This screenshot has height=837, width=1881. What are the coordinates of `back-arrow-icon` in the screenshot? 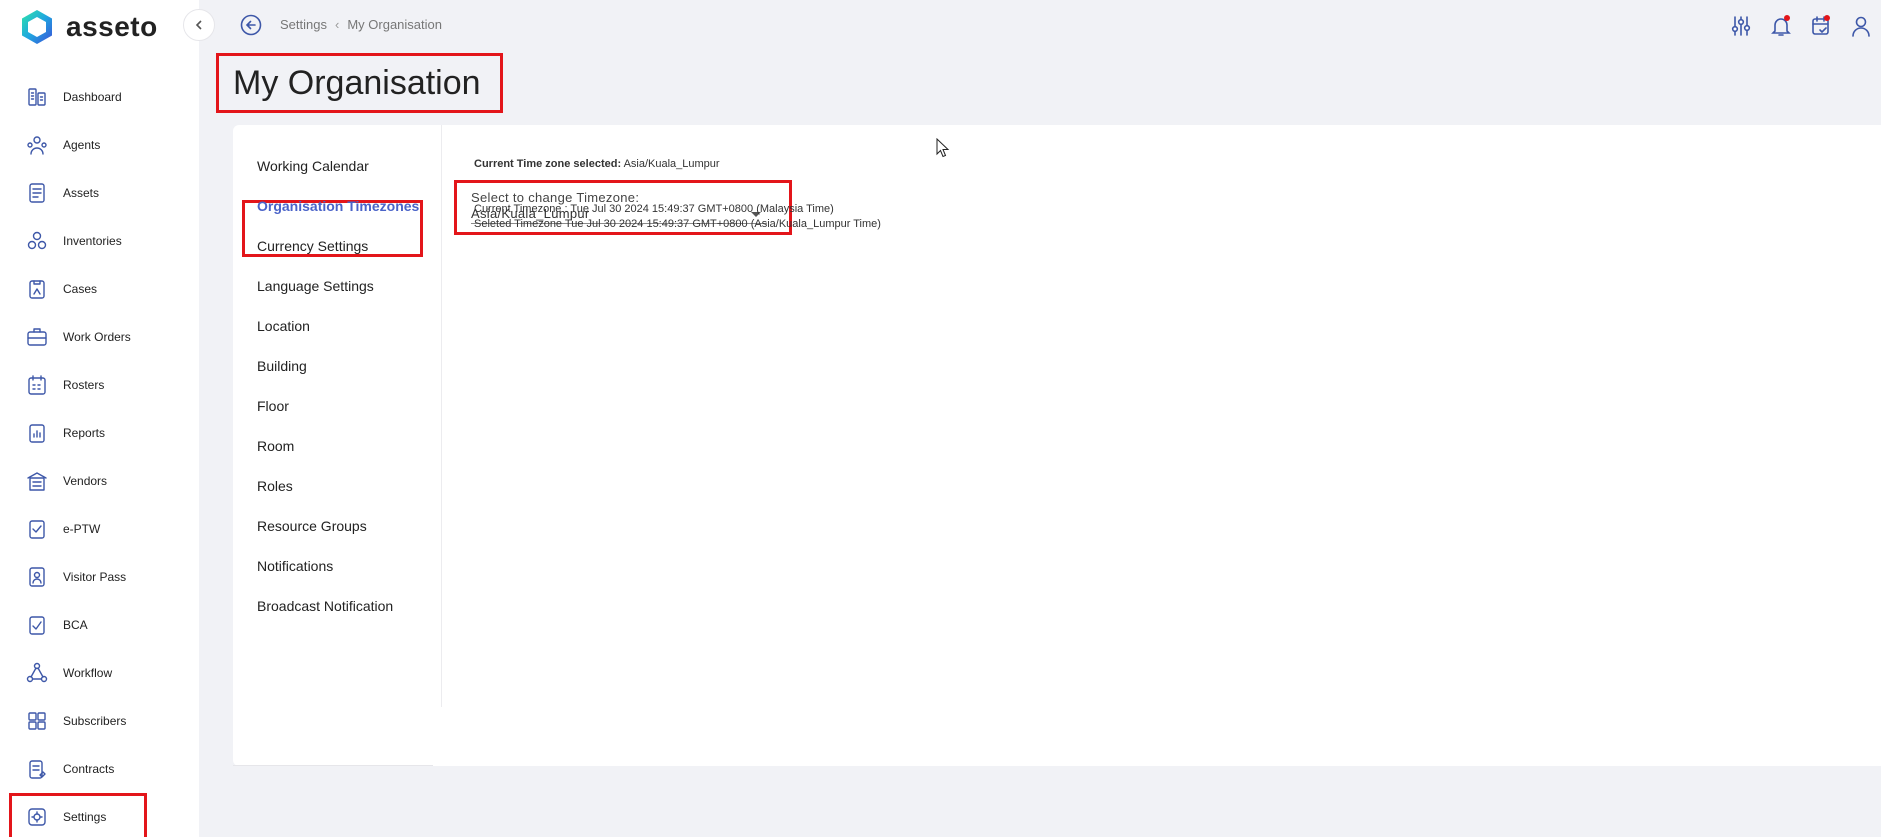 It's located at (251, 25).